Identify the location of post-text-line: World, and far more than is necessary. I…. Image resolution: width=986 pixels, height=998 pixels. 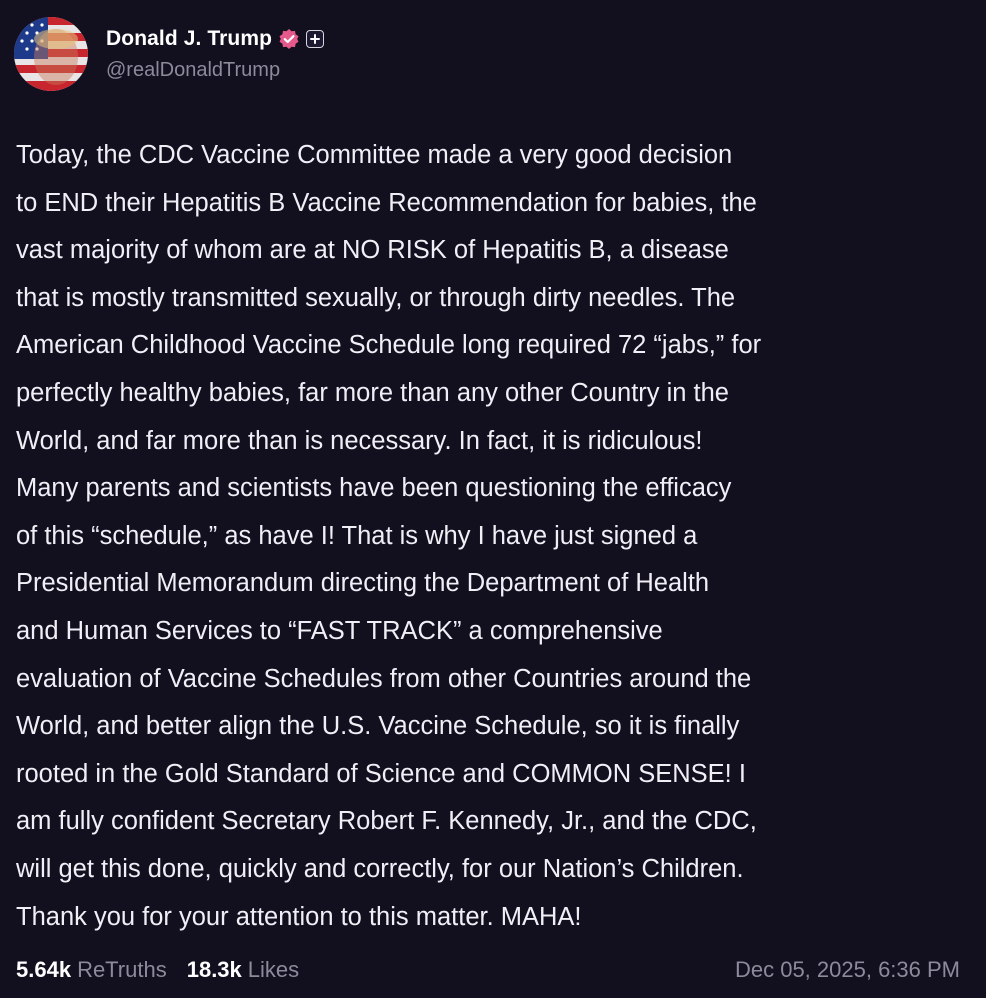
(359, 440).